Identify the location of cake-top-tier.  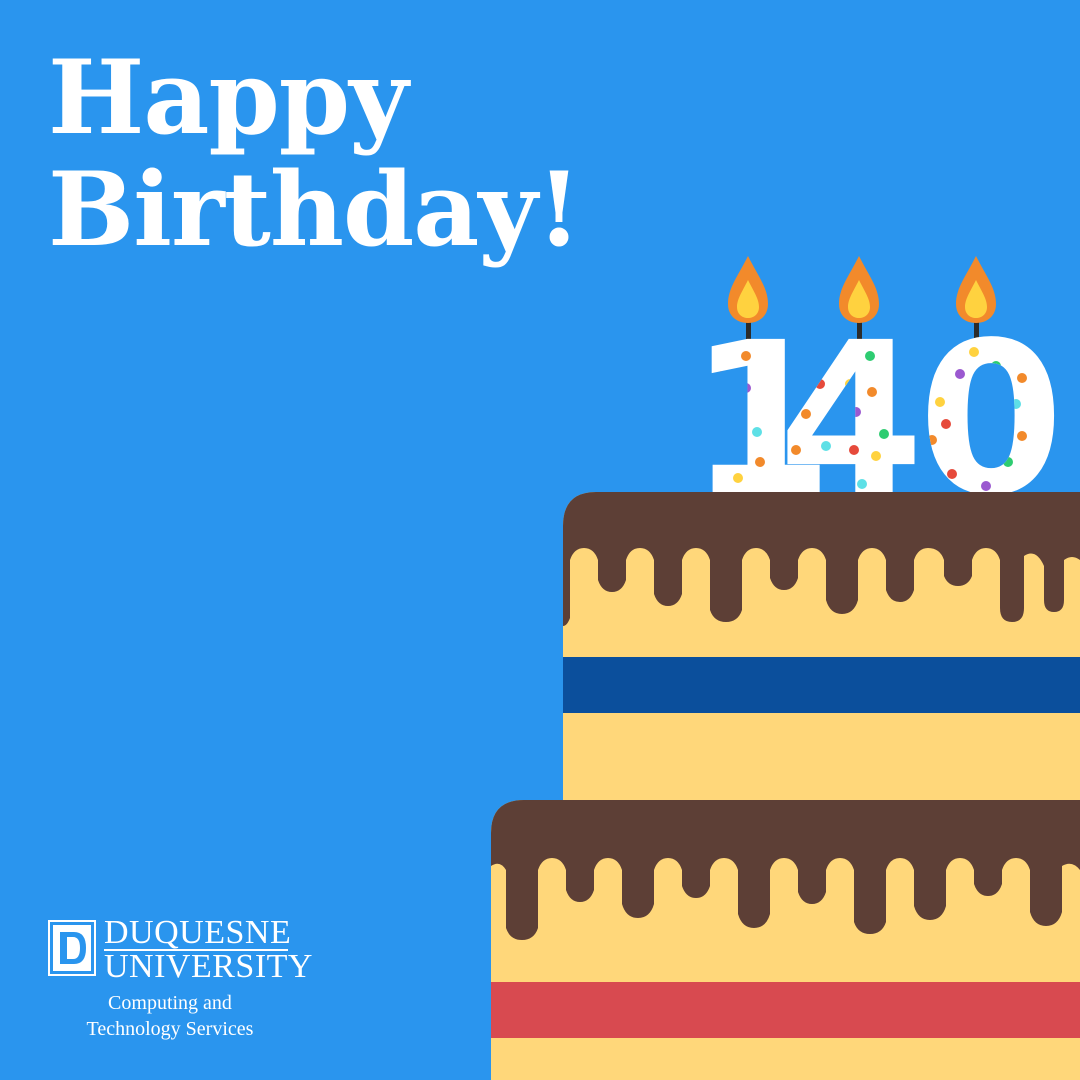
(821, 656).